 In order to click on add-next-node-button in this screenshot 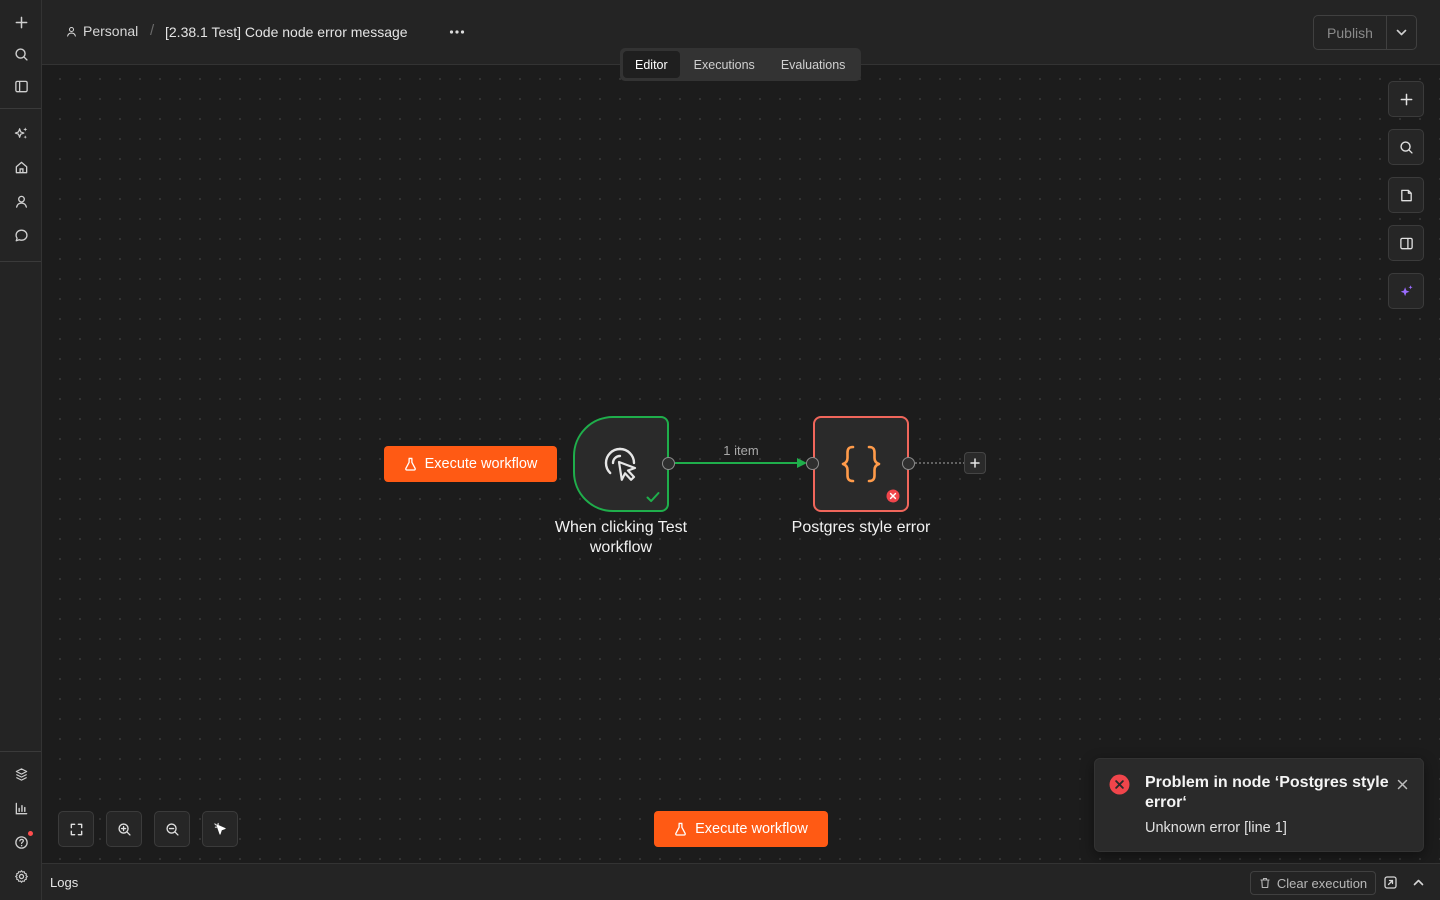, I will do `click(975, 463)`.